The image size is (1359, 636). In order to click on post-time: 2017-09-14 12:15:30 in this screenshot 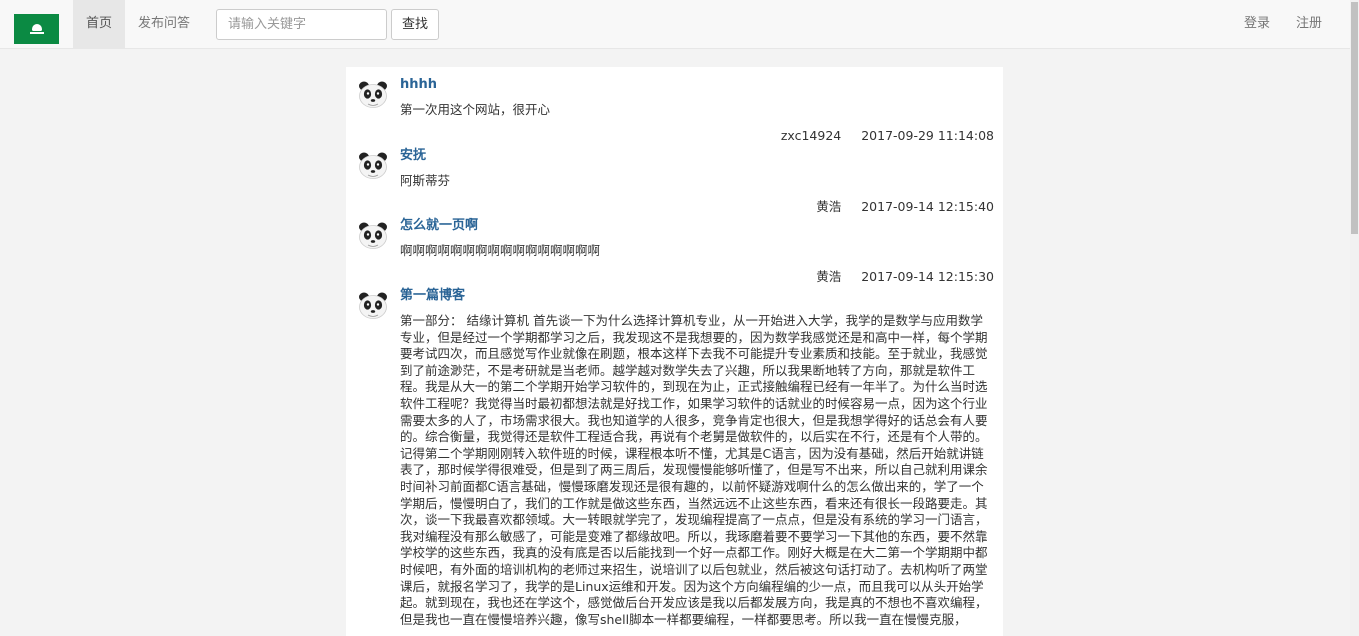, I will do `click(927, 276)`.